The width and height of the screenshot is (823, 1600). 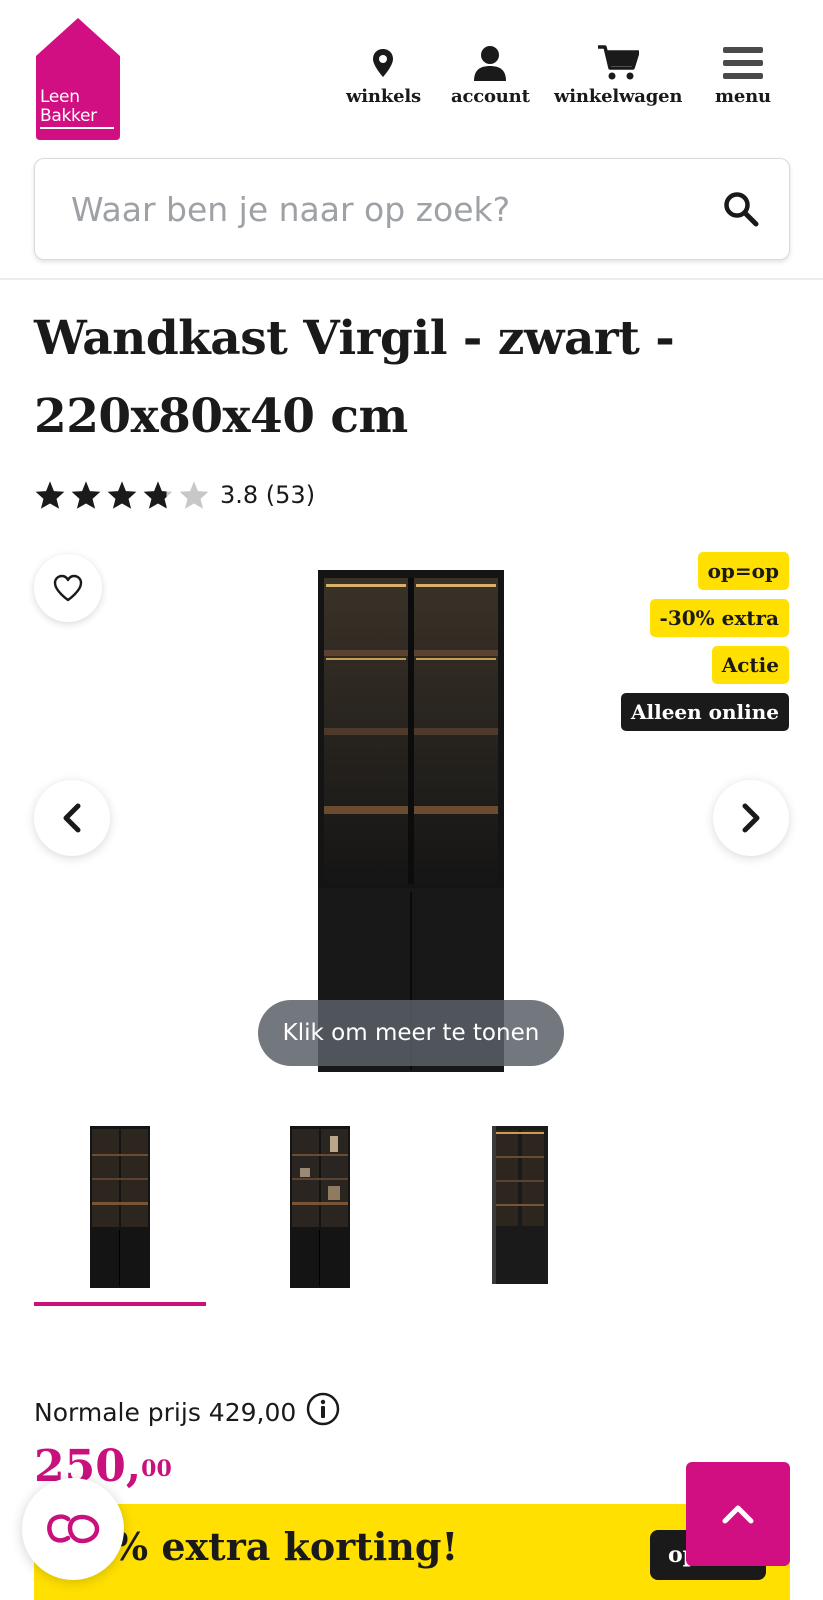 What do you see at coordinates (719, 618) in the screenshot?
I see `badge-extra-discount: -30% extra` at bounding box center [719, 618].